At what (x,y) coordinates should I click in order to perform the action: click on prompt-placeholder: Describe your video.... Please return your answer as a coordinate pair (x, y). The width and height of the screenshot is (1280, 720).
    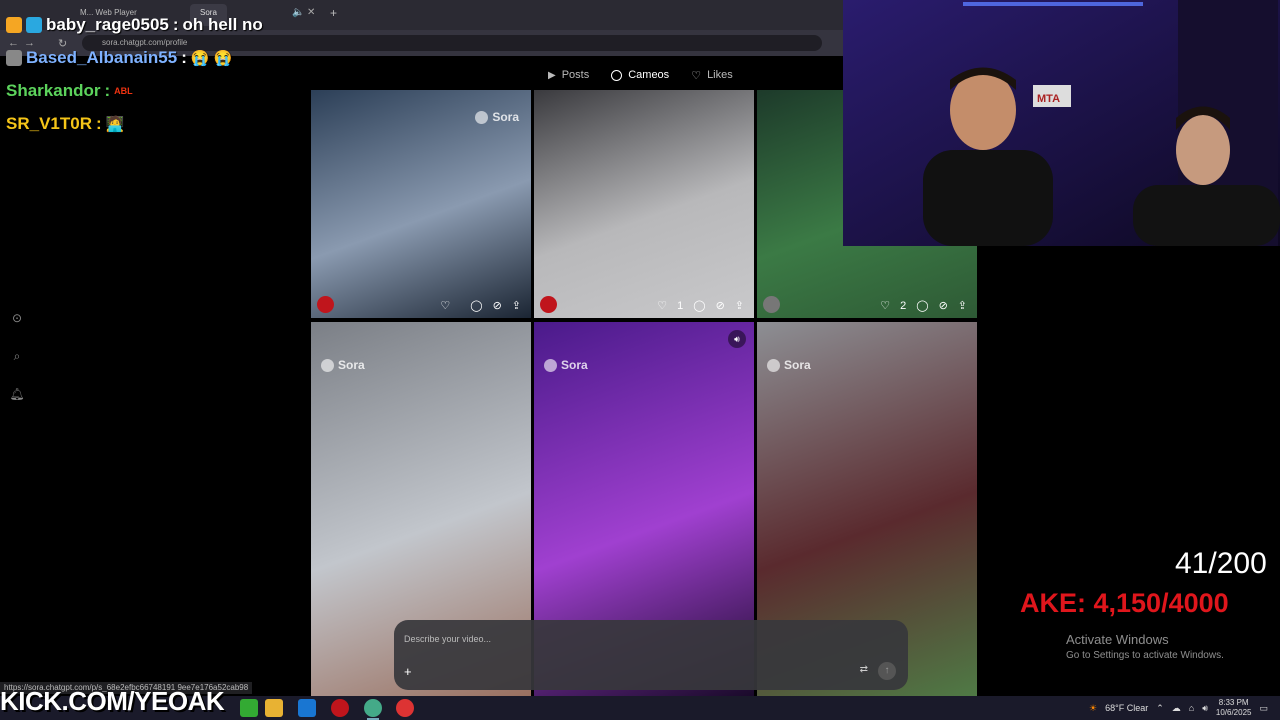
    Looking at the image, I should click on (448, 639).